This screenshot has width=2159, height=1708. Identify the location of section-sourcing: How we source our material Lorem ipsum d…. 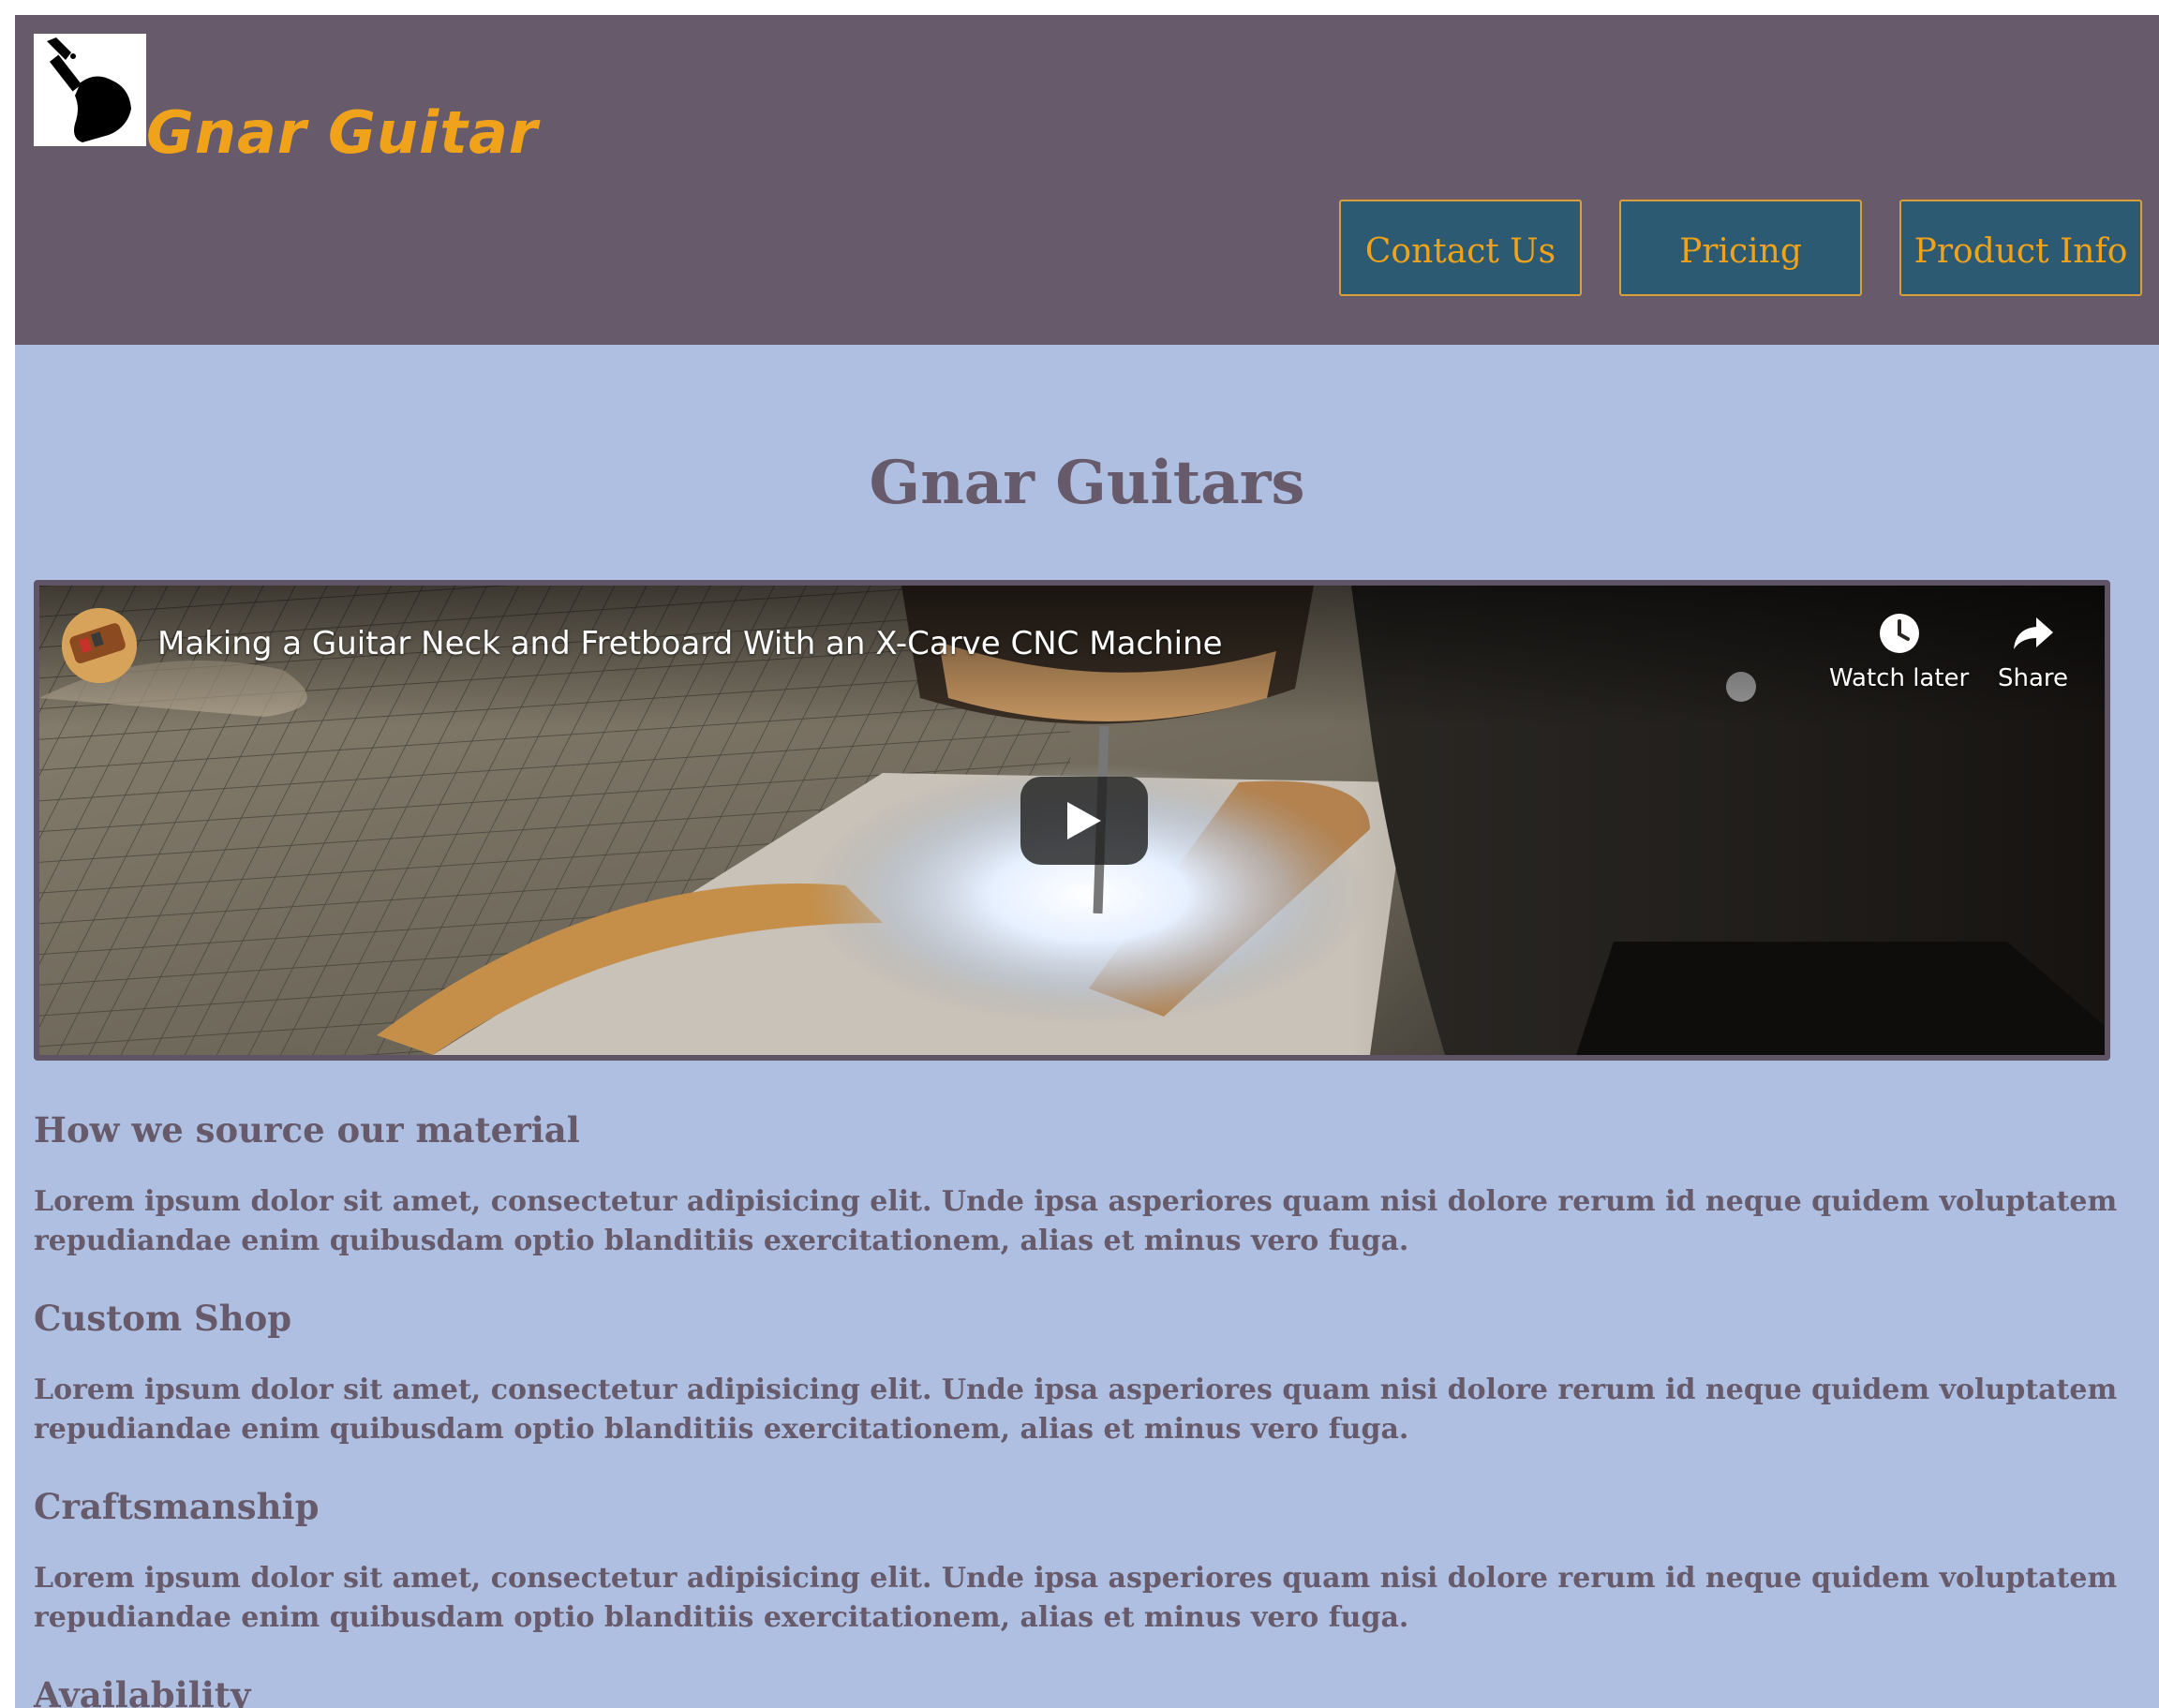
(1078, 1183).